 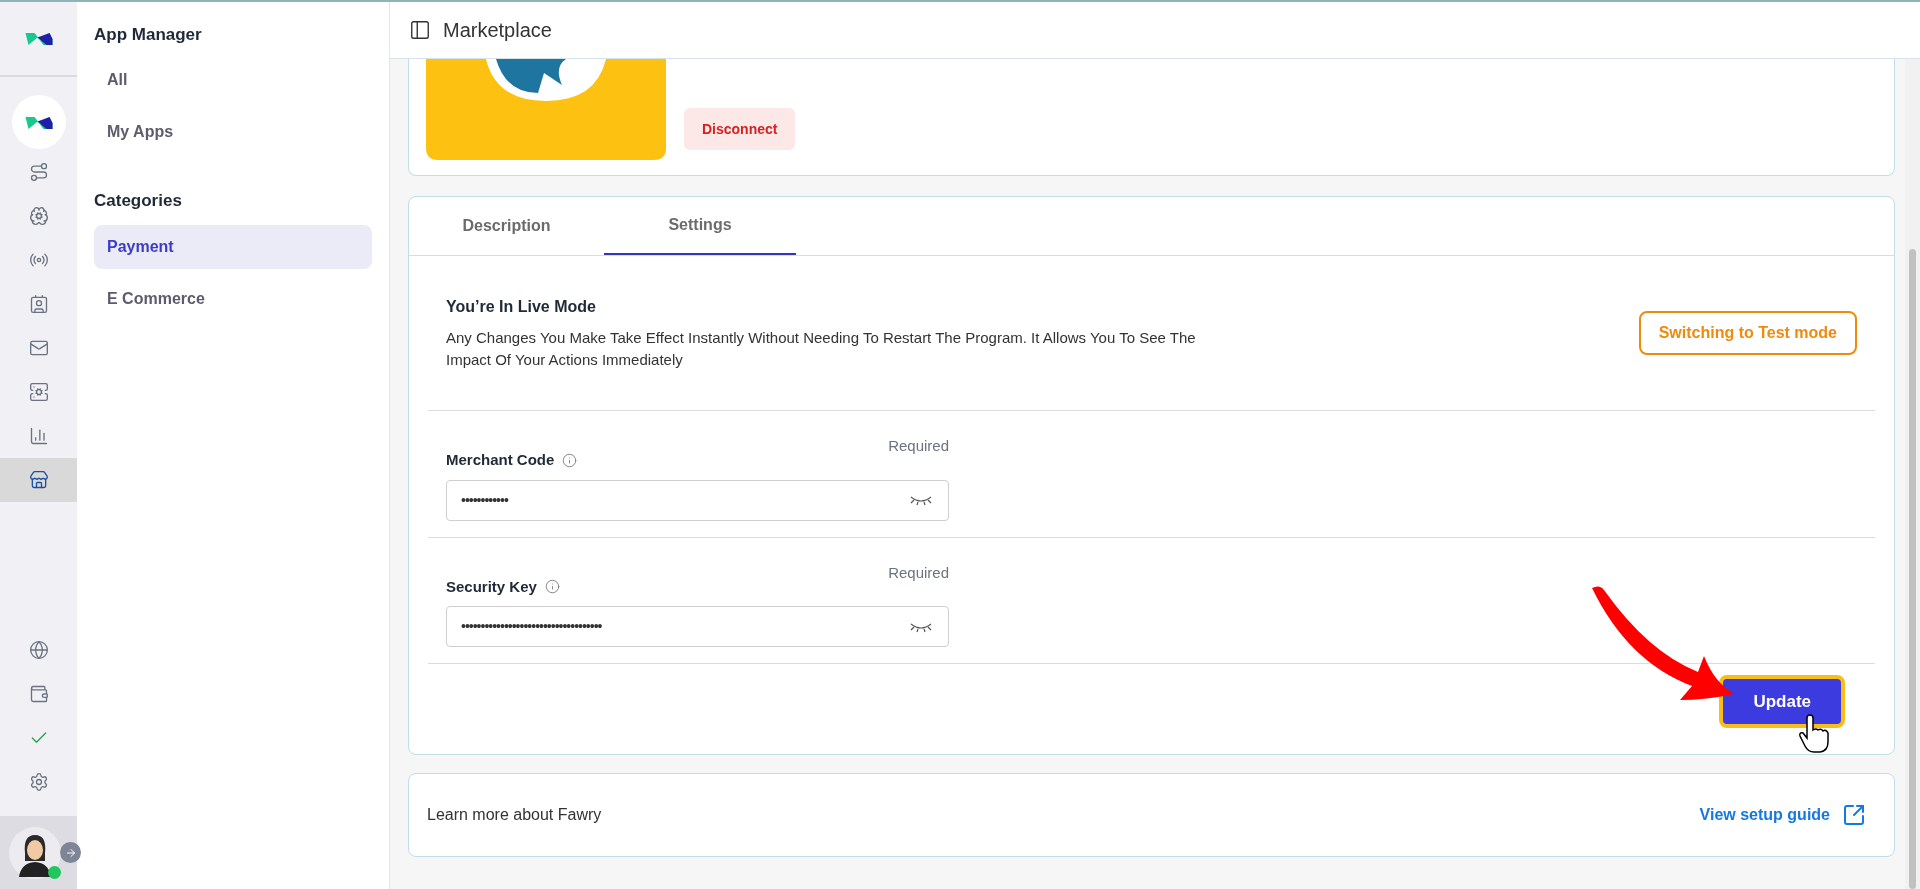 What do you see at coordinates (514, 815) in the screenshot?
I see `help-text: Learn more about Fawry` at bounding box center [514, 815].